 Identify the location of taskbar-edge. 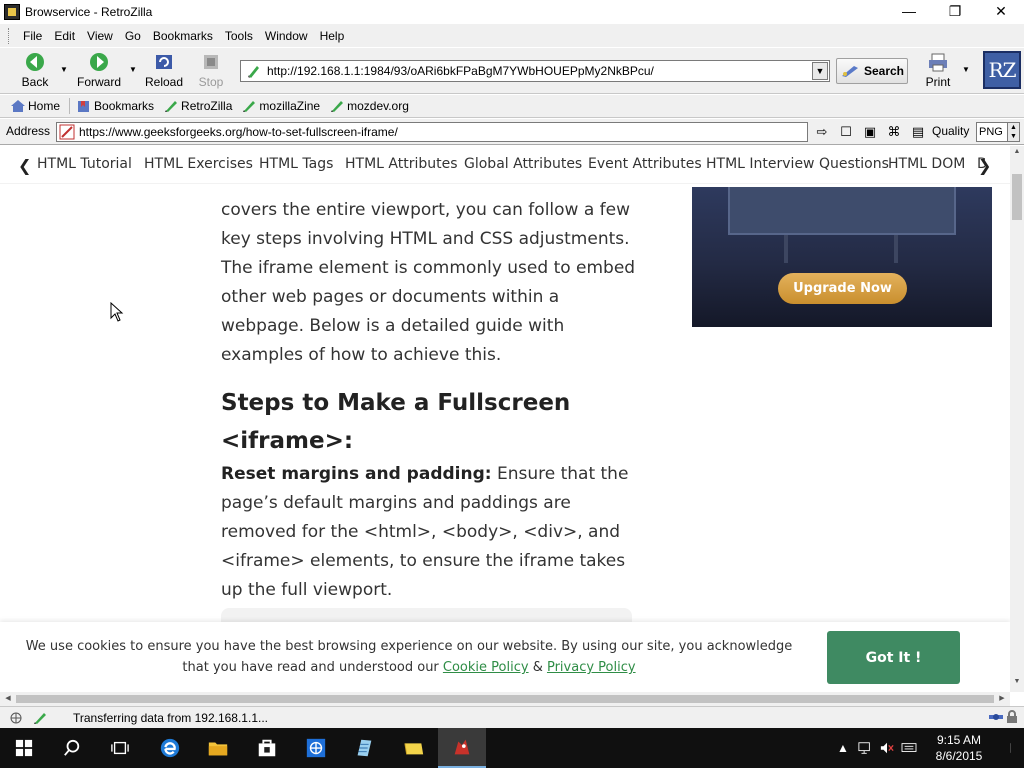
(170, 748).